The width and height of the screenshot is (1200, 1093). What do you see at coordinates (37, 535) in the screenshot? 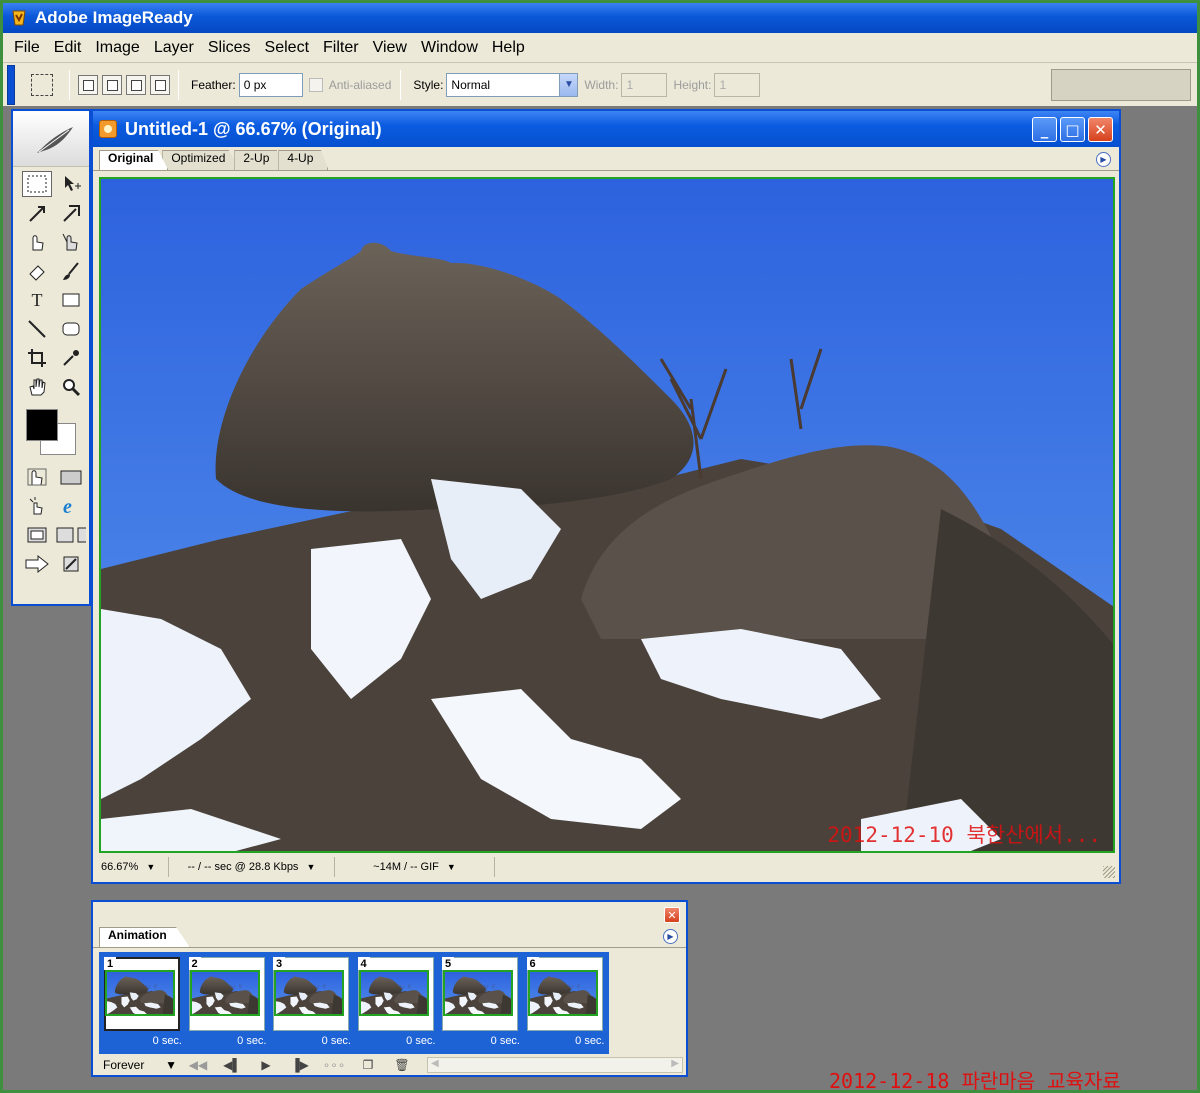
I see `standard-screen-mode-icon` at bounding box center [37, 535].